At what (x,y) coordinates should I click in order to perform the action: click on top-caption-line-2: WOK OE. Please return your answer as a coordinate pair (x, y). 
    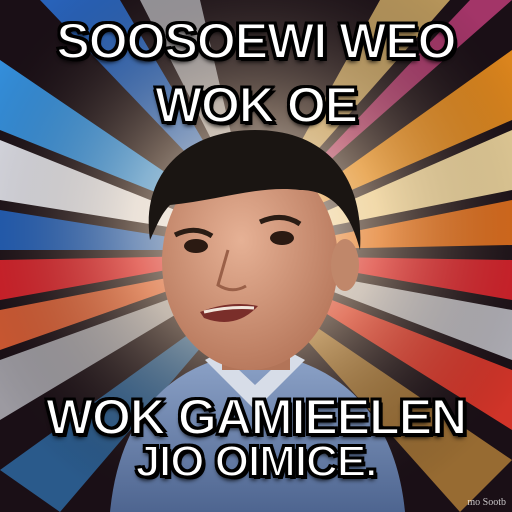
    Looking at the image, I should click on (256, 105).